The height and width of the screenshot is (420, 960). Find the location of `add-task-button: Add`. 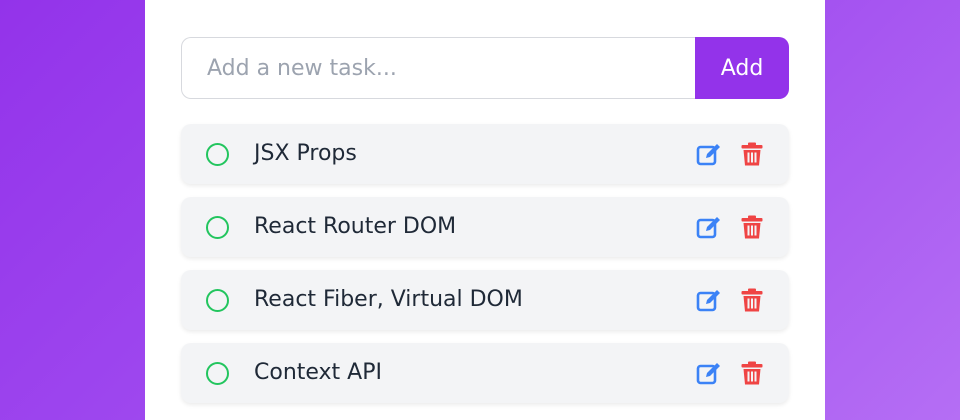

add-task-button: Add is located at coordinates (742, 68).